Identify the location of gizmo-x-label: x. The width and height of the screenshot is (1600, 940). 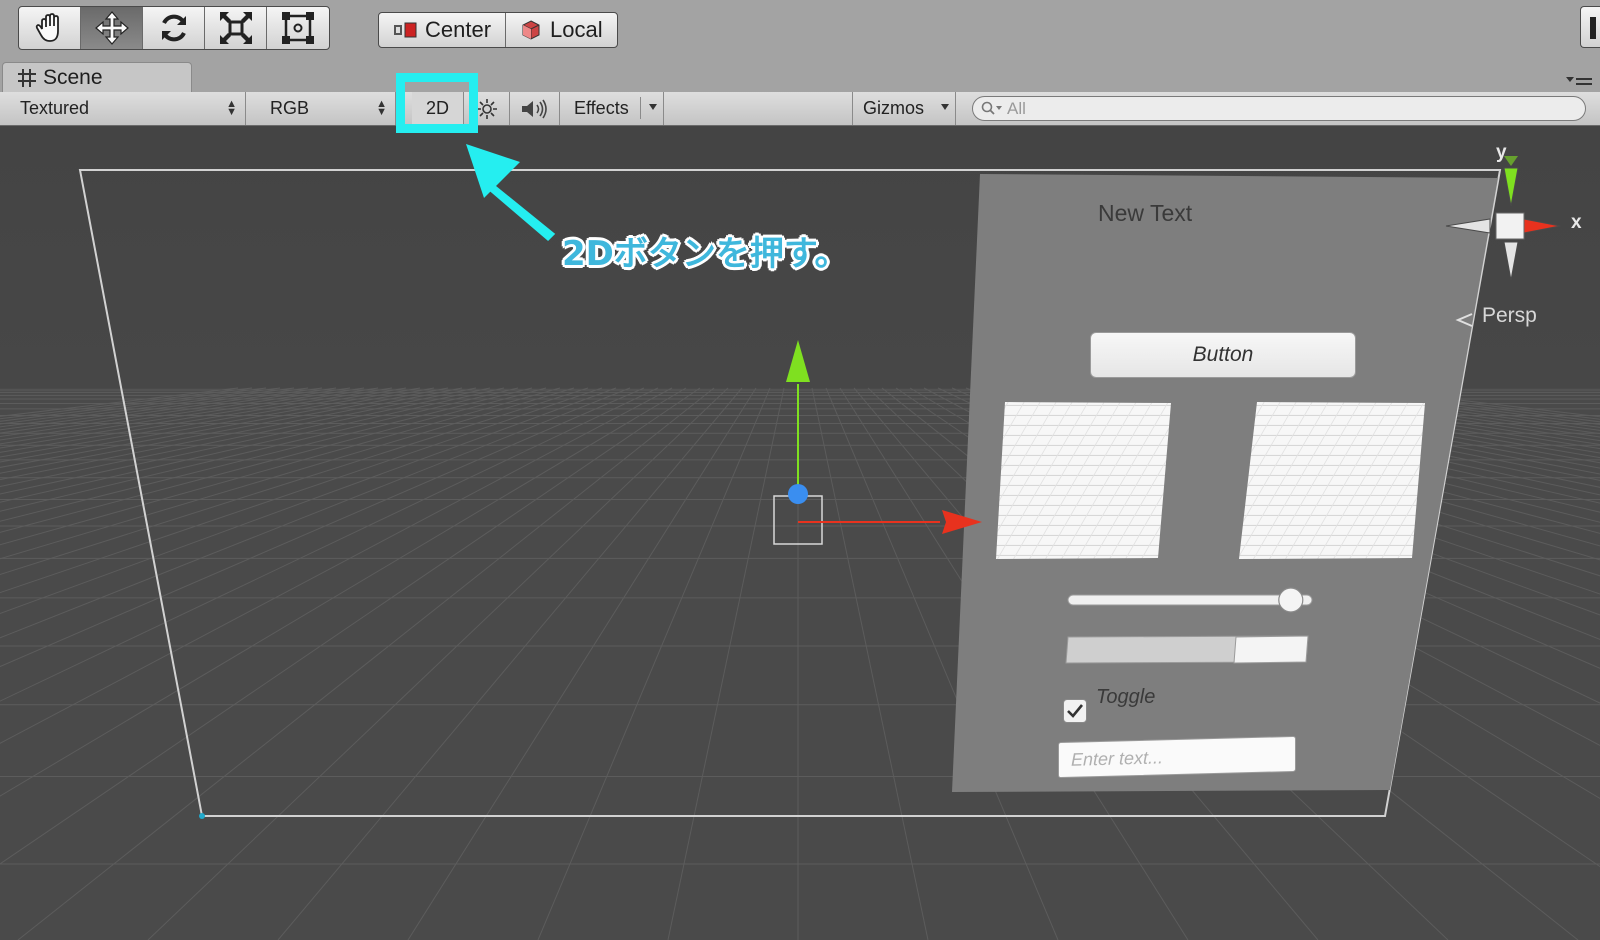
(1576, 222).